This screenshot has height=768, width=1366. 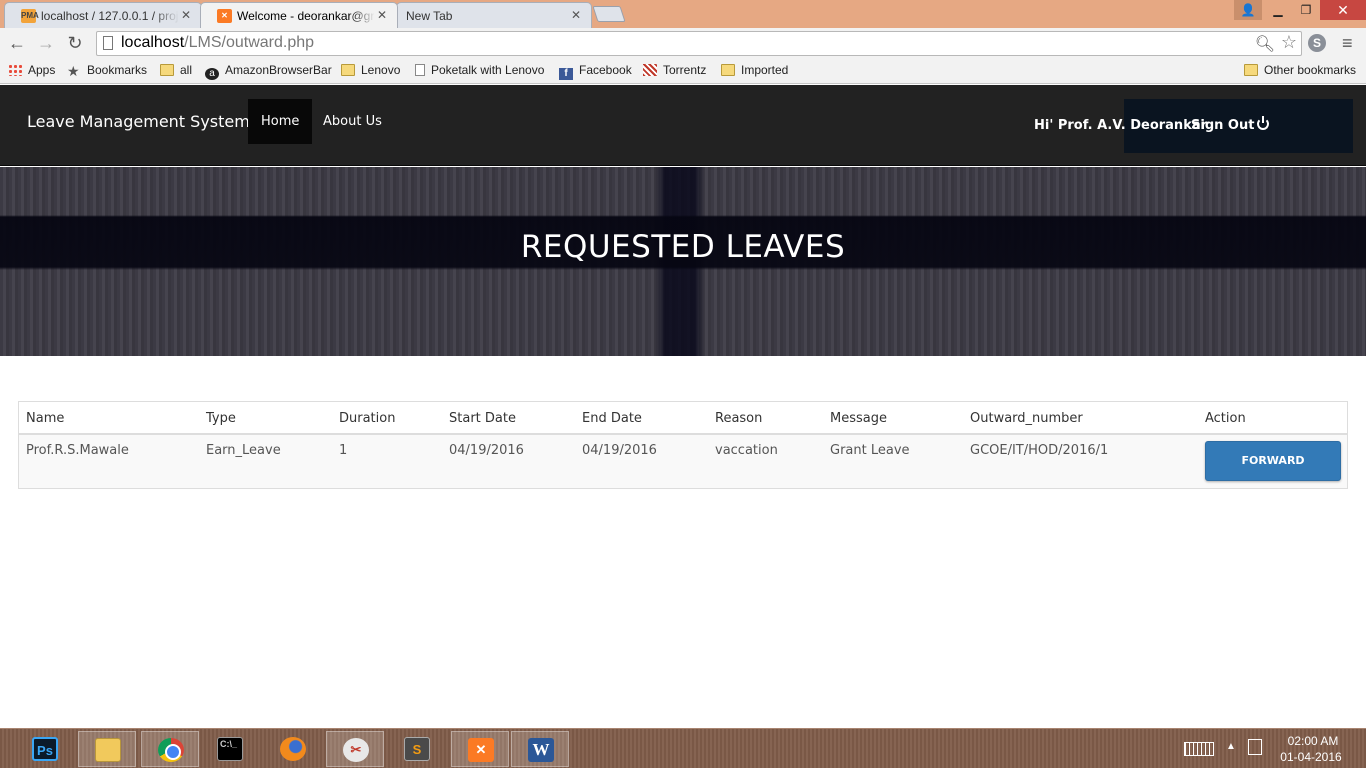 I want to click on photoshop-icon: Ps, so click(x=45, y=749).